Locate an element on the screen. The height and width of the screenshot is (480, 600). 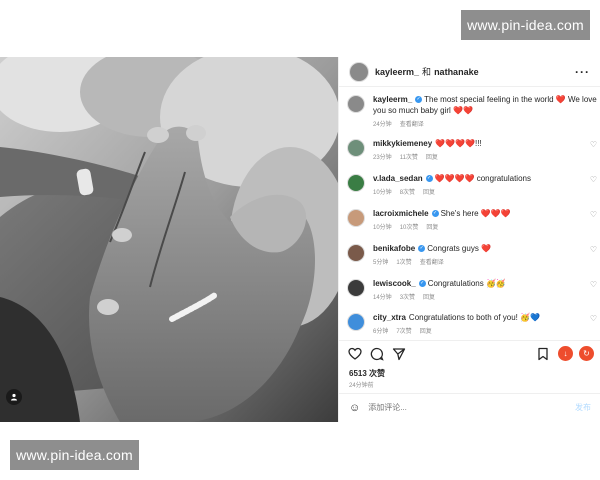
add-comment-bar: ☺ 发布 is located at coordinates (469, 407).